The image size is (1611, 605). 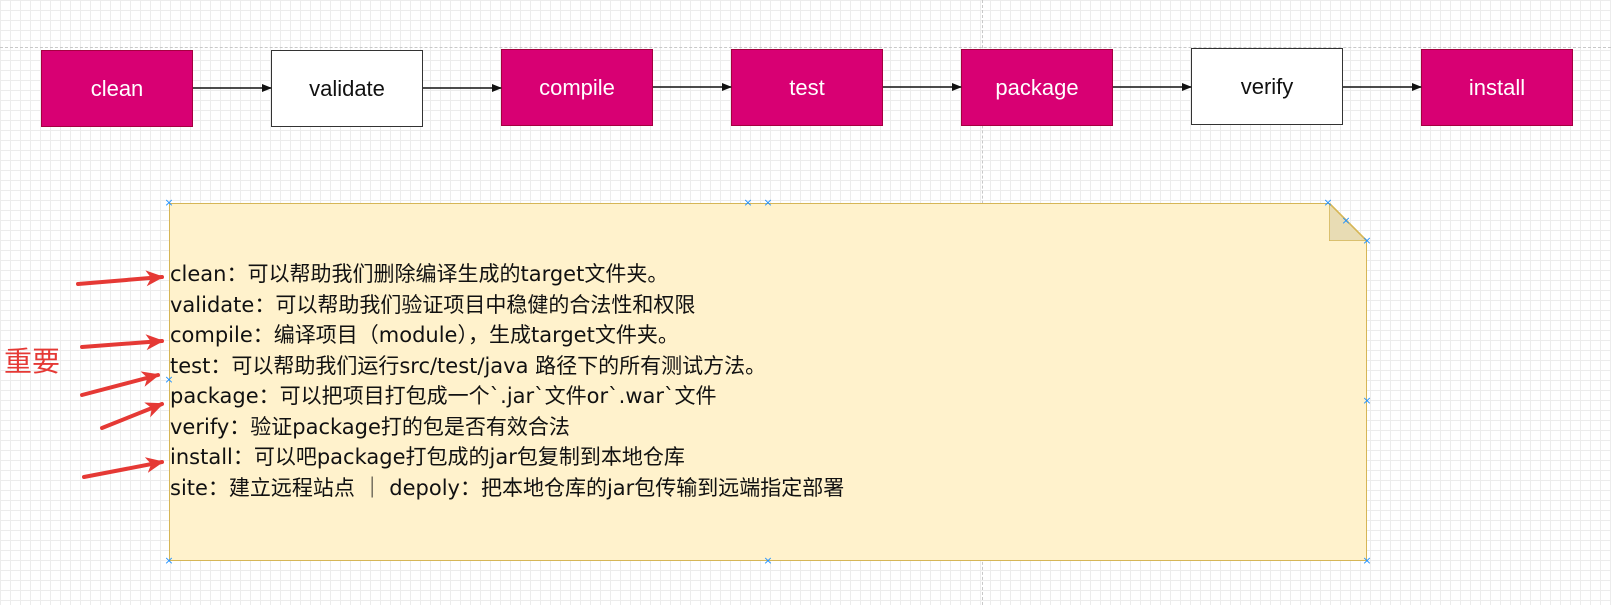 I want to click on resize-handle-bottom-left: ×, so click(x=169, y=560).